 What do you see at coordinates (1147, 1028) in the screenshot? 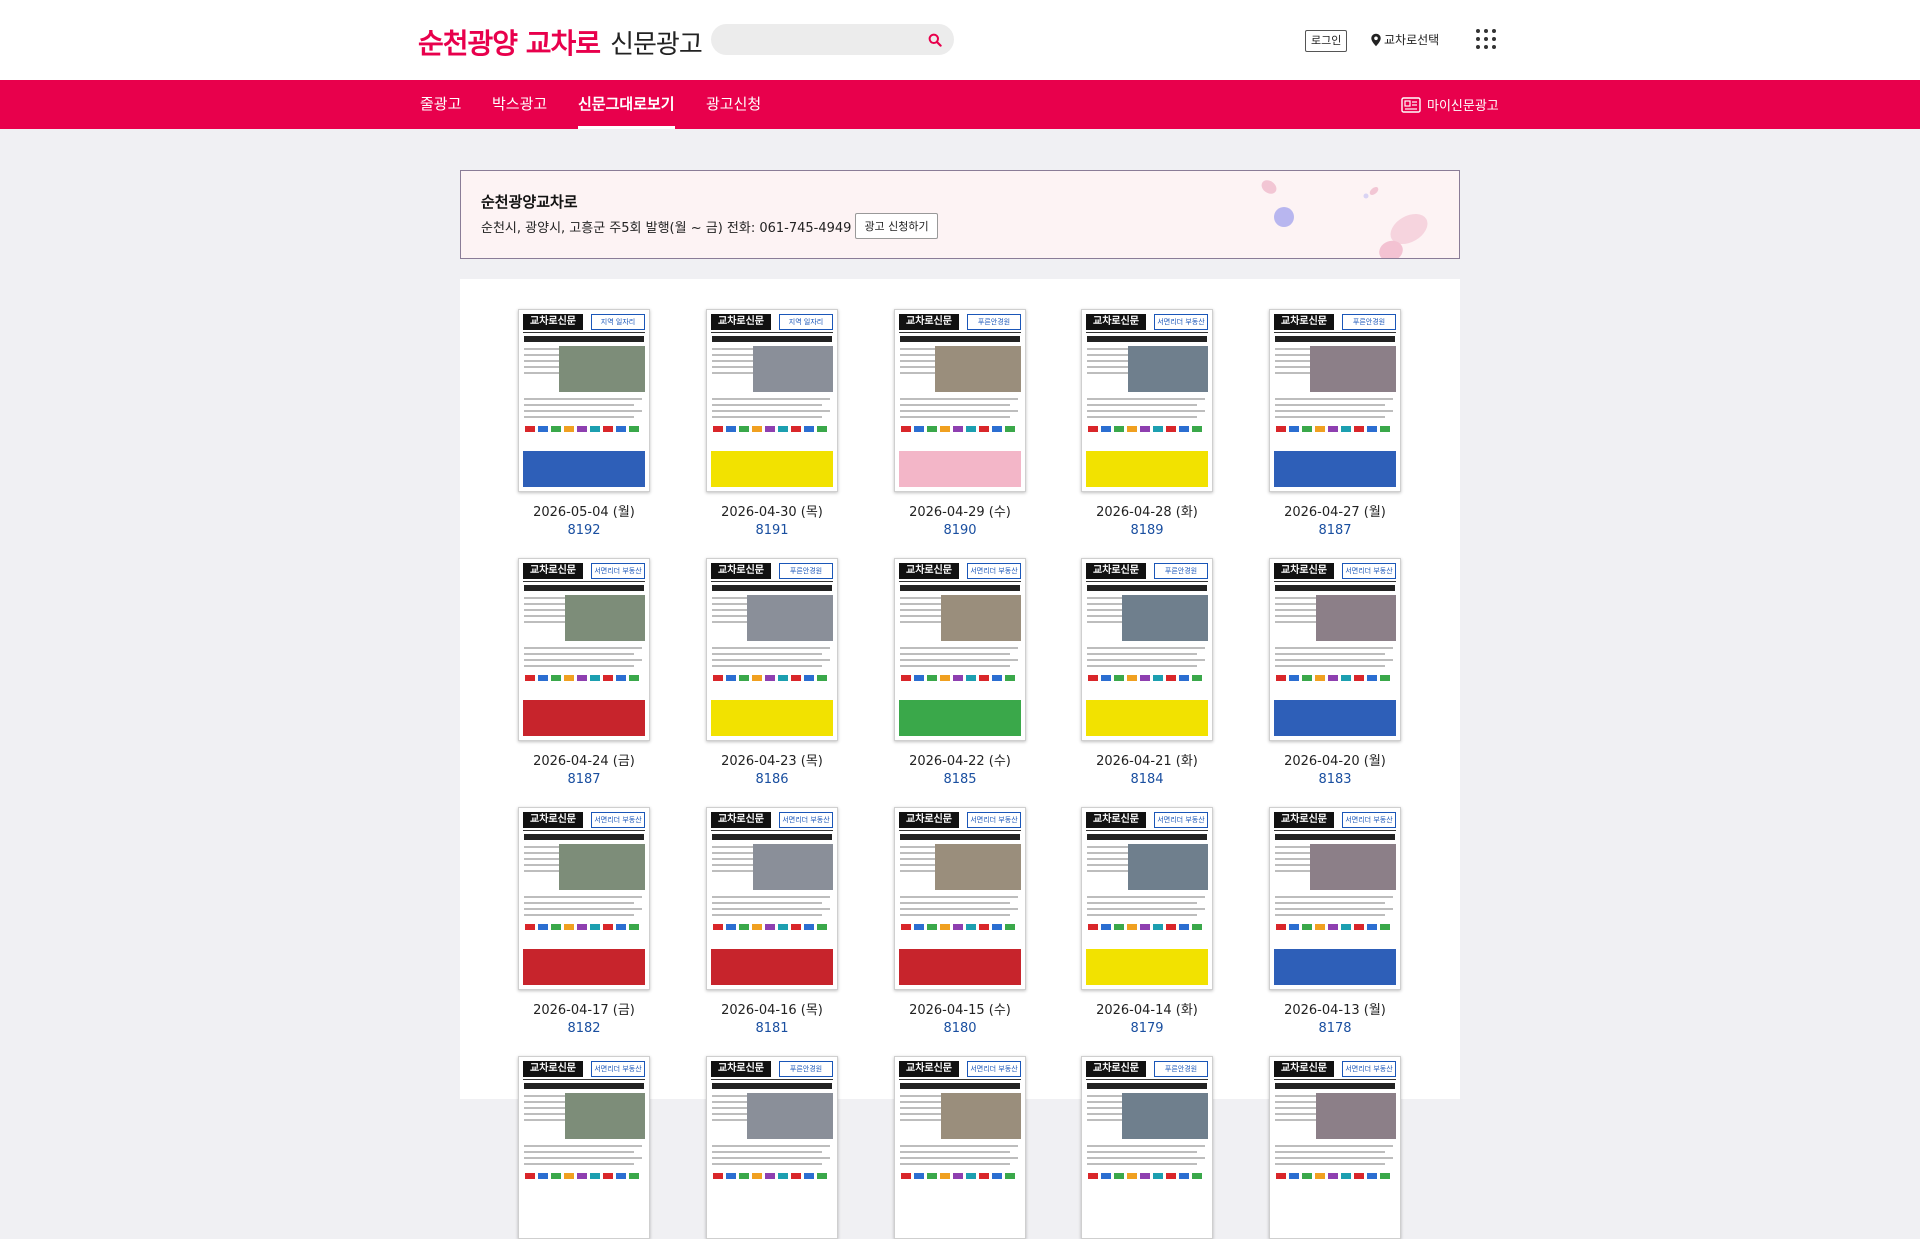
I see `issue-number: 8179` at bounding box center [1147, 1028].